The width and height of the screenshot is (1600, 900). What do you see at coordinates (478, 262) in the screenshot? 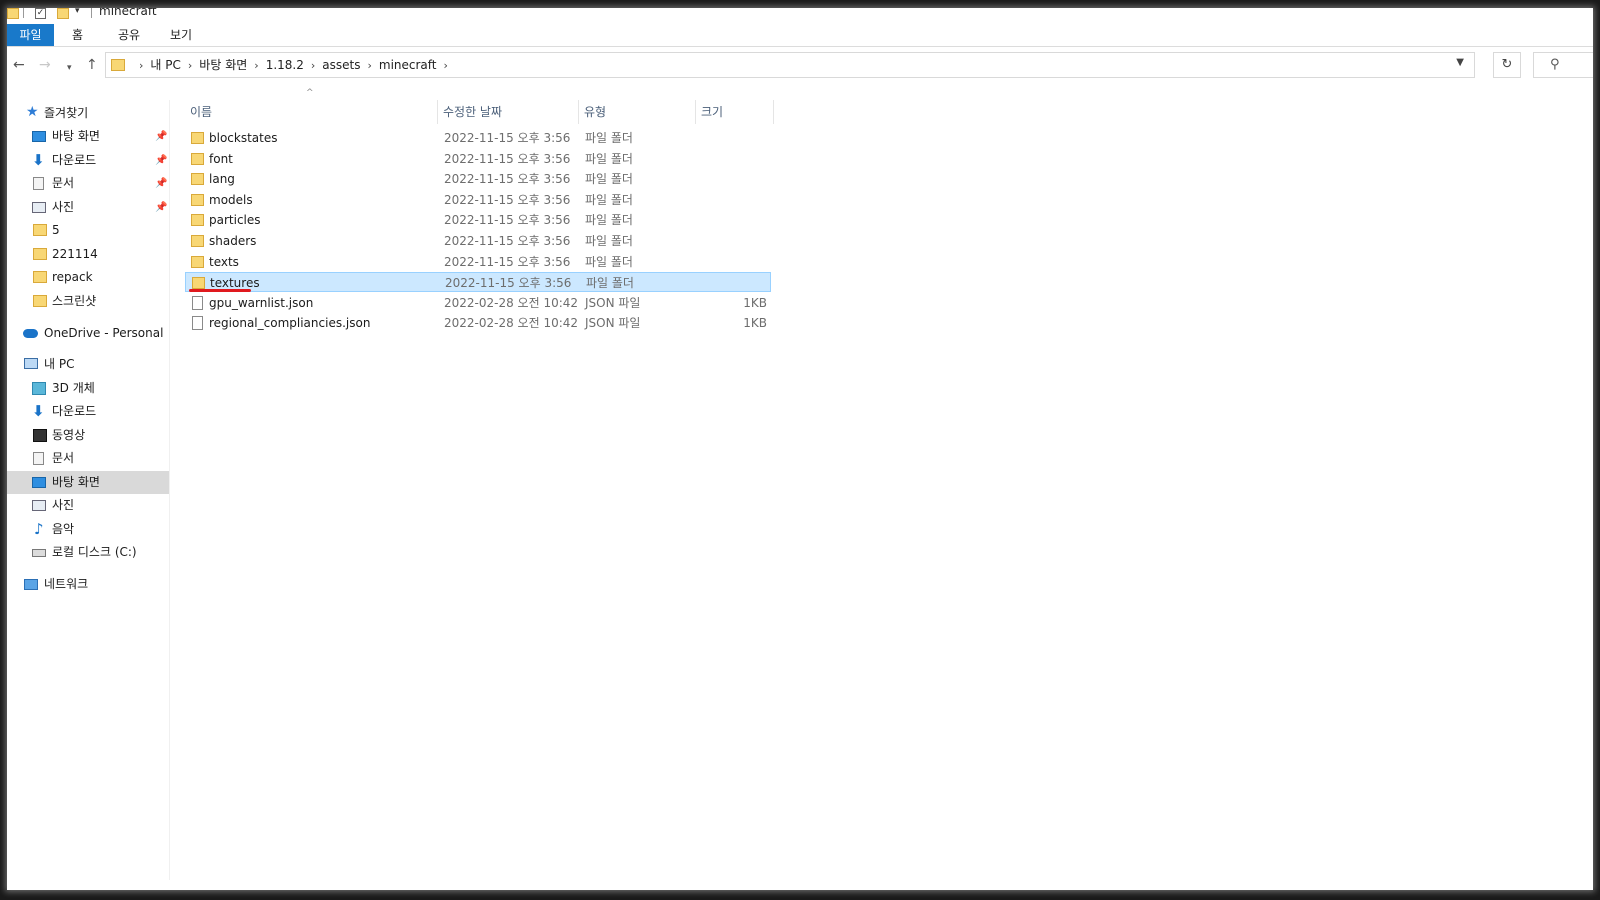
I see `table-row: texts 2022-11-15 오후 3:56 파일 폴더` at bounding box center [478, 262].